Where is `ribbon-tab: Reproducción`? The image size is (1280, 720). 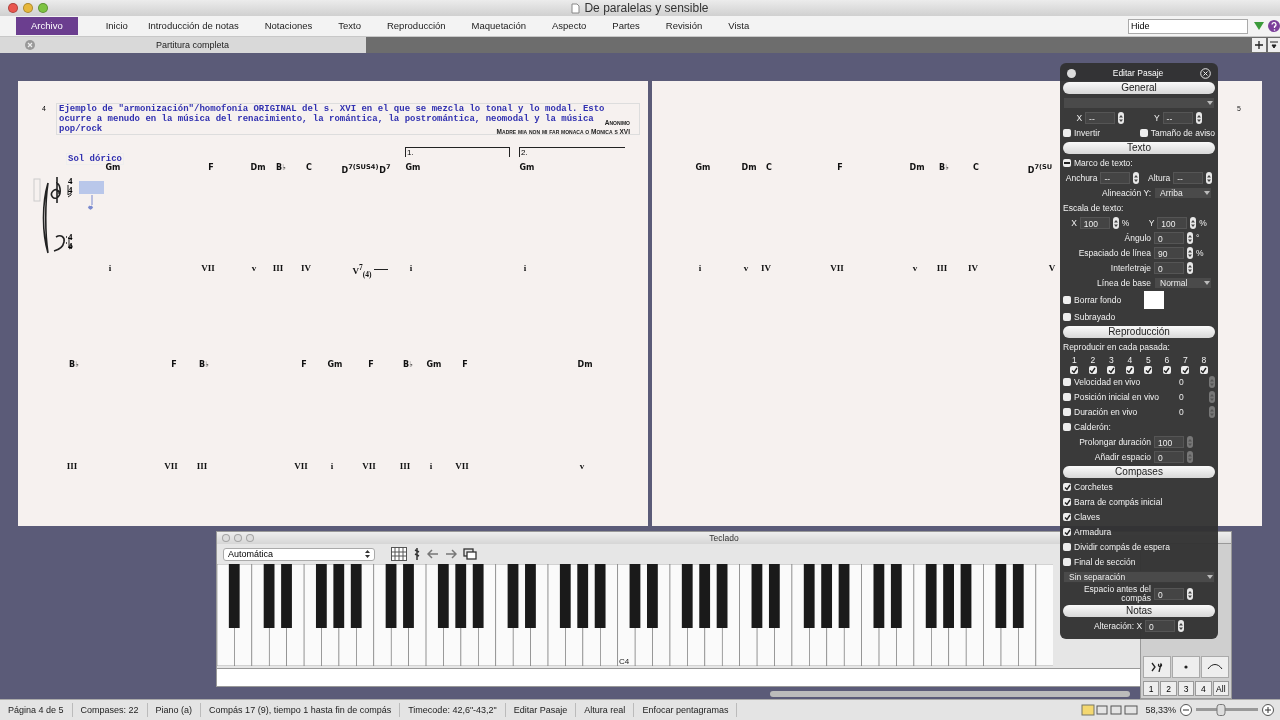
ribbon-tab: Reproducción is located at coordinates (416, 26).